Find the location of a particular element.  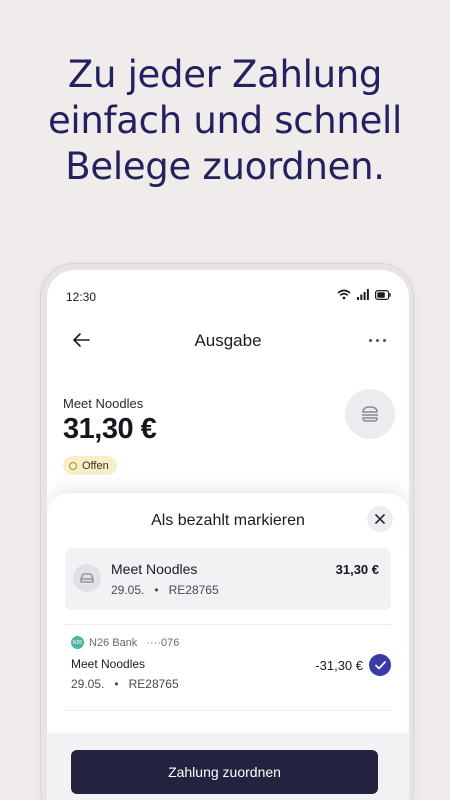

sheet-footer: Zahlung zuordnen is located at coordinates (228, 766).